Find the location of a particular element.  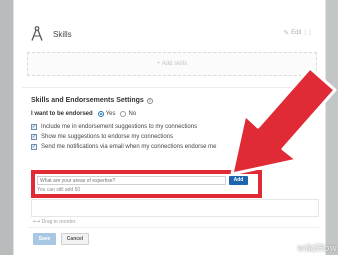

add-expertise-button: Add is located at coordinates (238, 180).